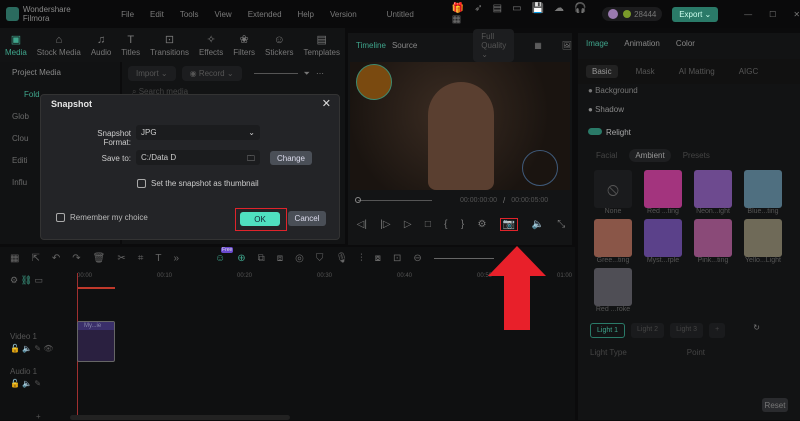  Describe the element at coordinates (456, 19) in the screenshot. I see `apps-icon: ▦` at that location.